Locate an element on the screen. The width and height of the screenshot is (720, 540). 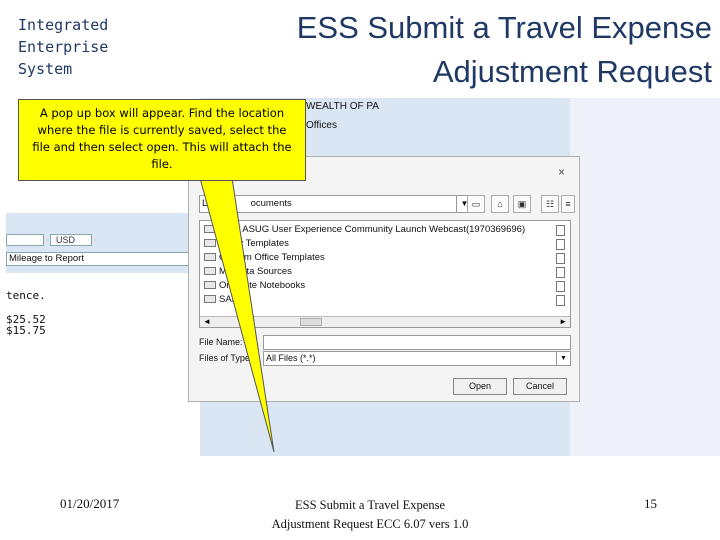
callout-pointer is located at coordinates (237, 315).